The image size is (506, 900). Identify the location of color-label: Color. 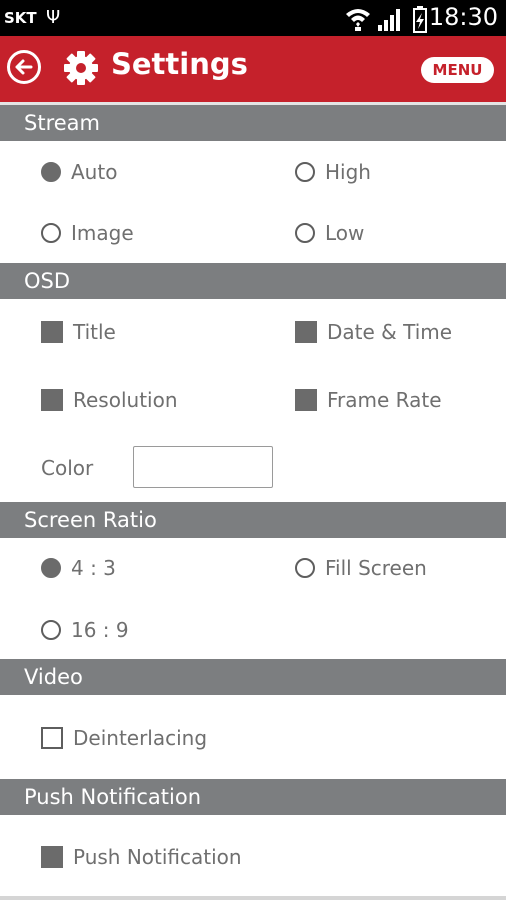
(67, 468).